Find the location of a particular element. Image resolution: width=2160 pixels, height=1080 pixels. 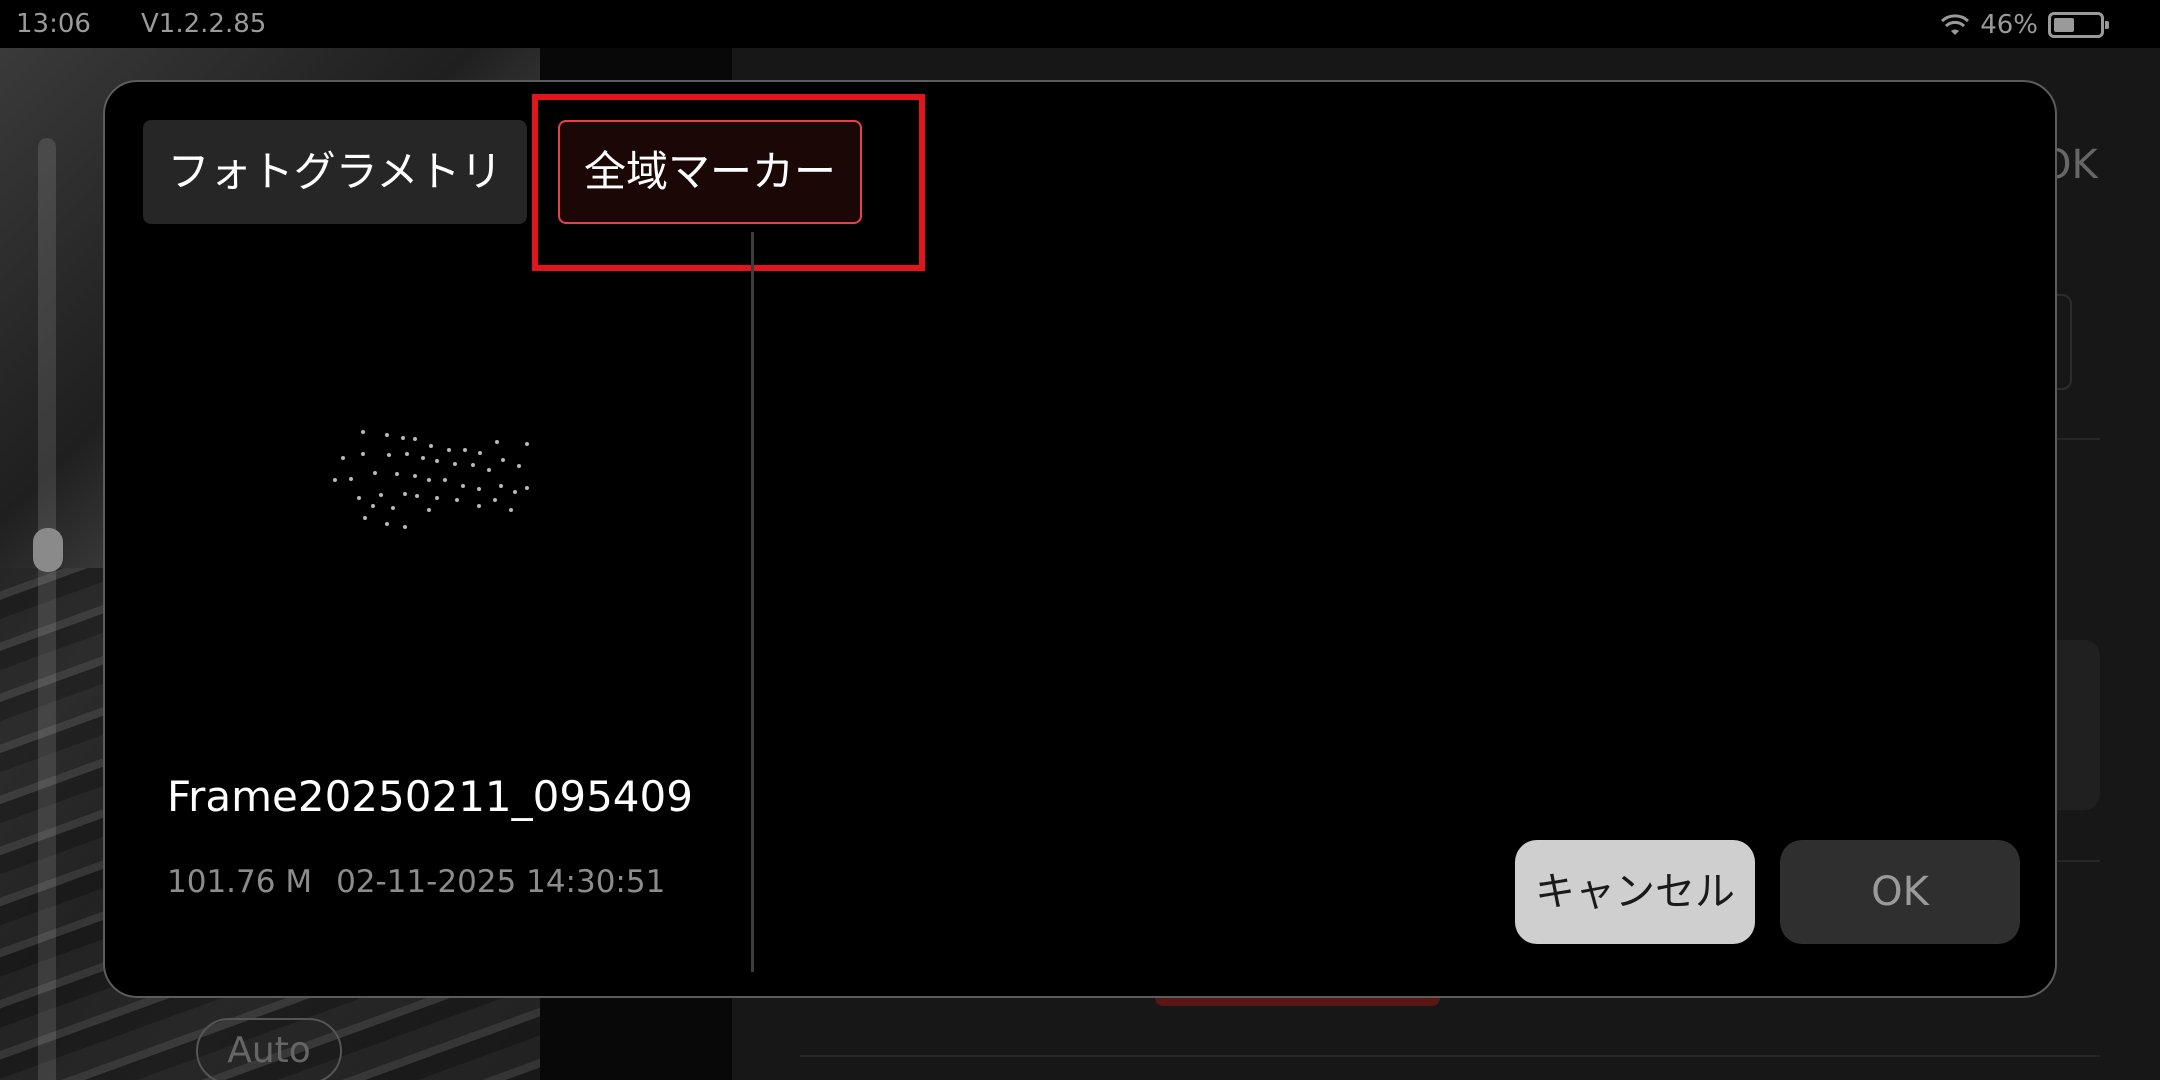

app-version: V1.2.2.85 is located at coordinates (204, 24).